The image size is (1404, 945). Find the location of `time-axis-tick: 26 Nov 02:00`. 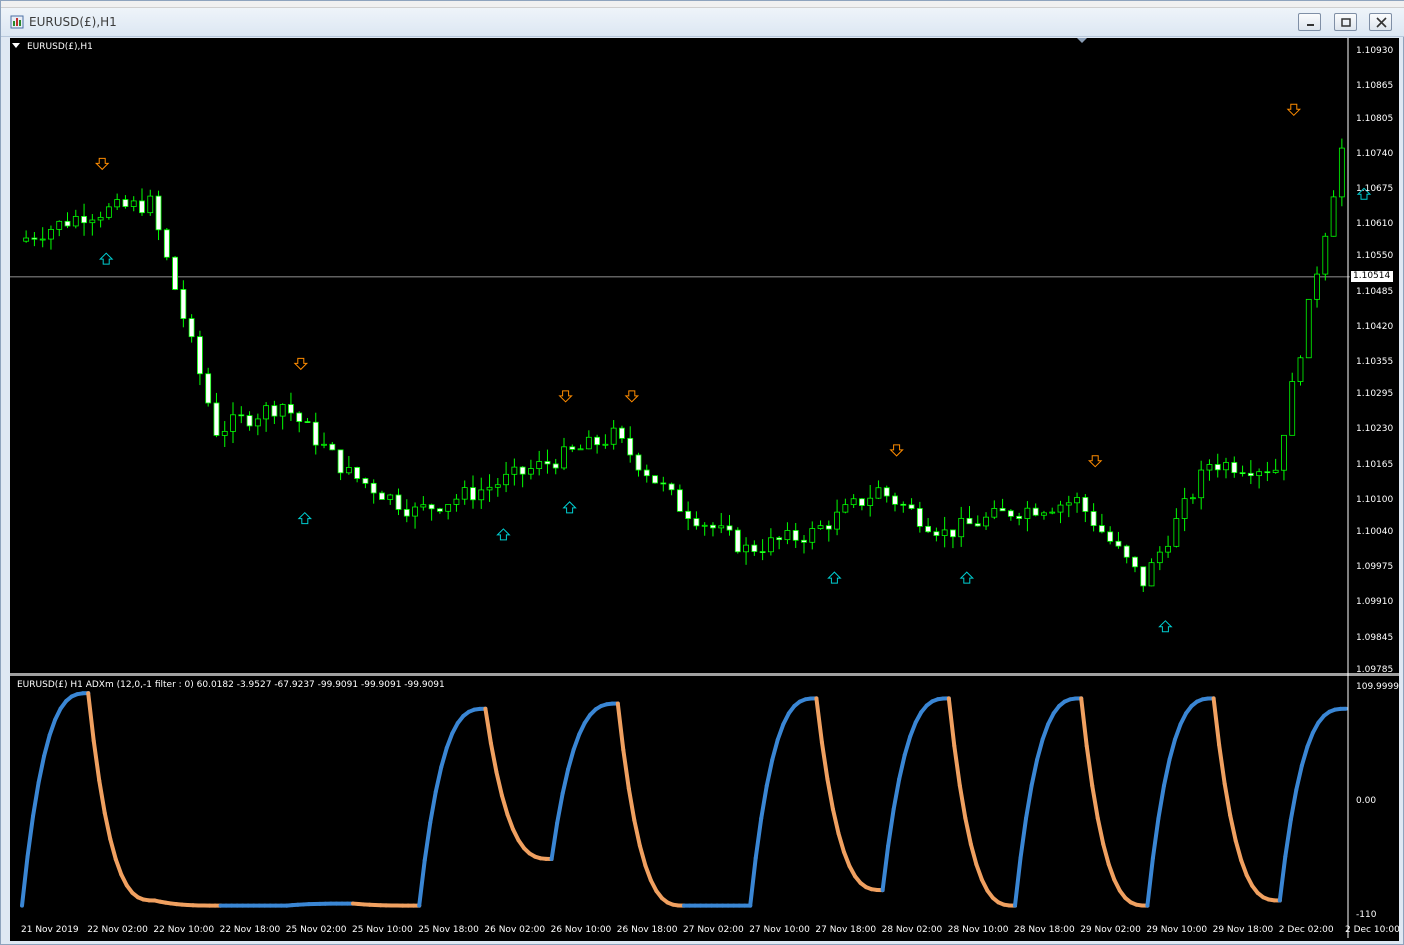

time-axis-tick: 26 Nov 02:00 is located at coordinates (515, 930).